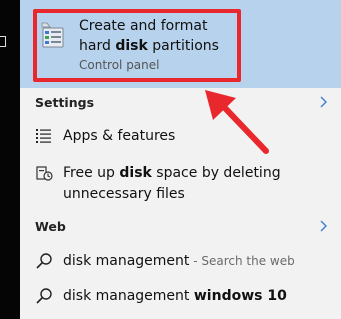 This screenshot has height=319, width=341. Describe the element at coordinates (3, 41) in the screenshot. I see `window-icon` at that location.